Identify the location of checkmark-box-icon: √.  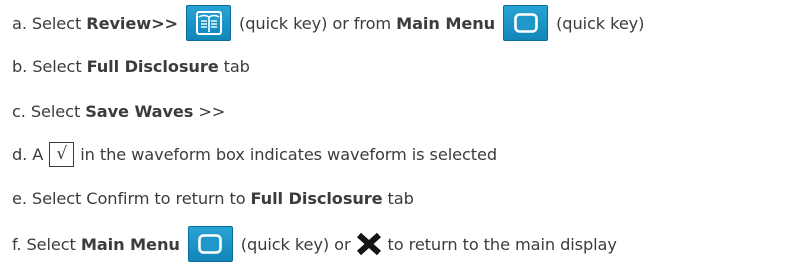
(62, 154).